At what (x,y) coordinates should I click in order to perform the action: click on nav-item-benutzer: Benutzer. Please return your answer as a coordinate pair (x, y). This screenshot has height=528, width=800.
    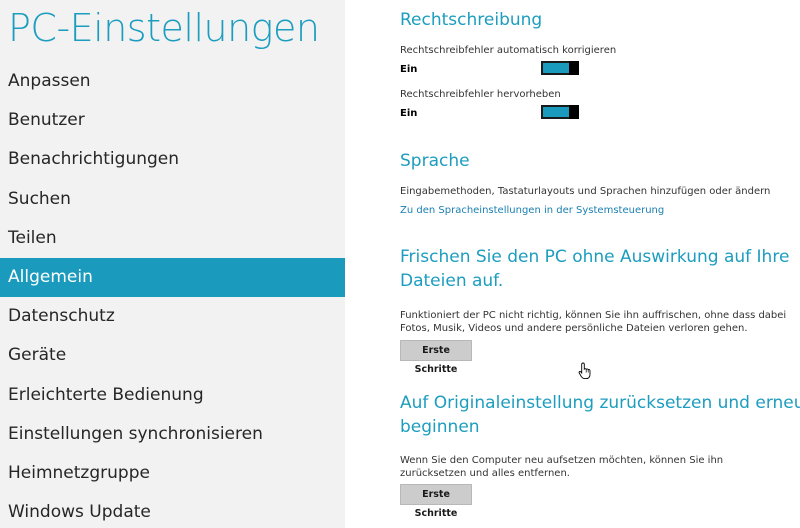
    Looking at the image, I should click on (172, 120).